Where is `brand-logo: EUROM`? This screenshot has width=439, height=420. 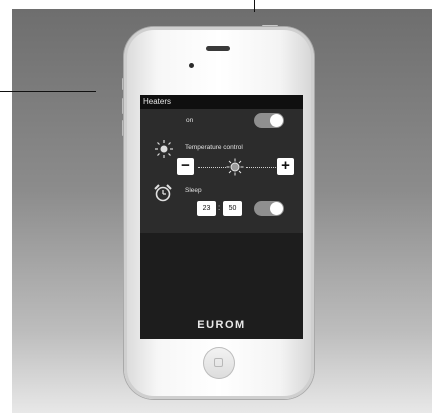 brand-logo: EUROM is located at coordinates (221, 325).